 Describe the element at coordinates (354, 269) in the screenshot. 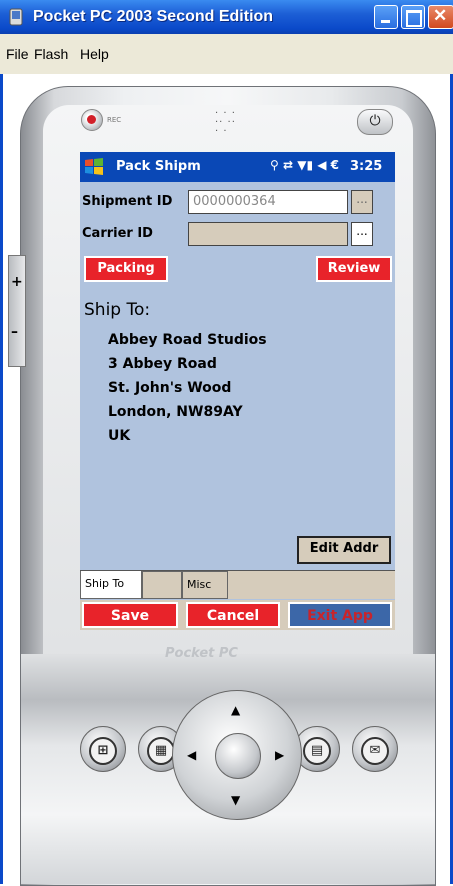

I see `review-button: Review` at that location.